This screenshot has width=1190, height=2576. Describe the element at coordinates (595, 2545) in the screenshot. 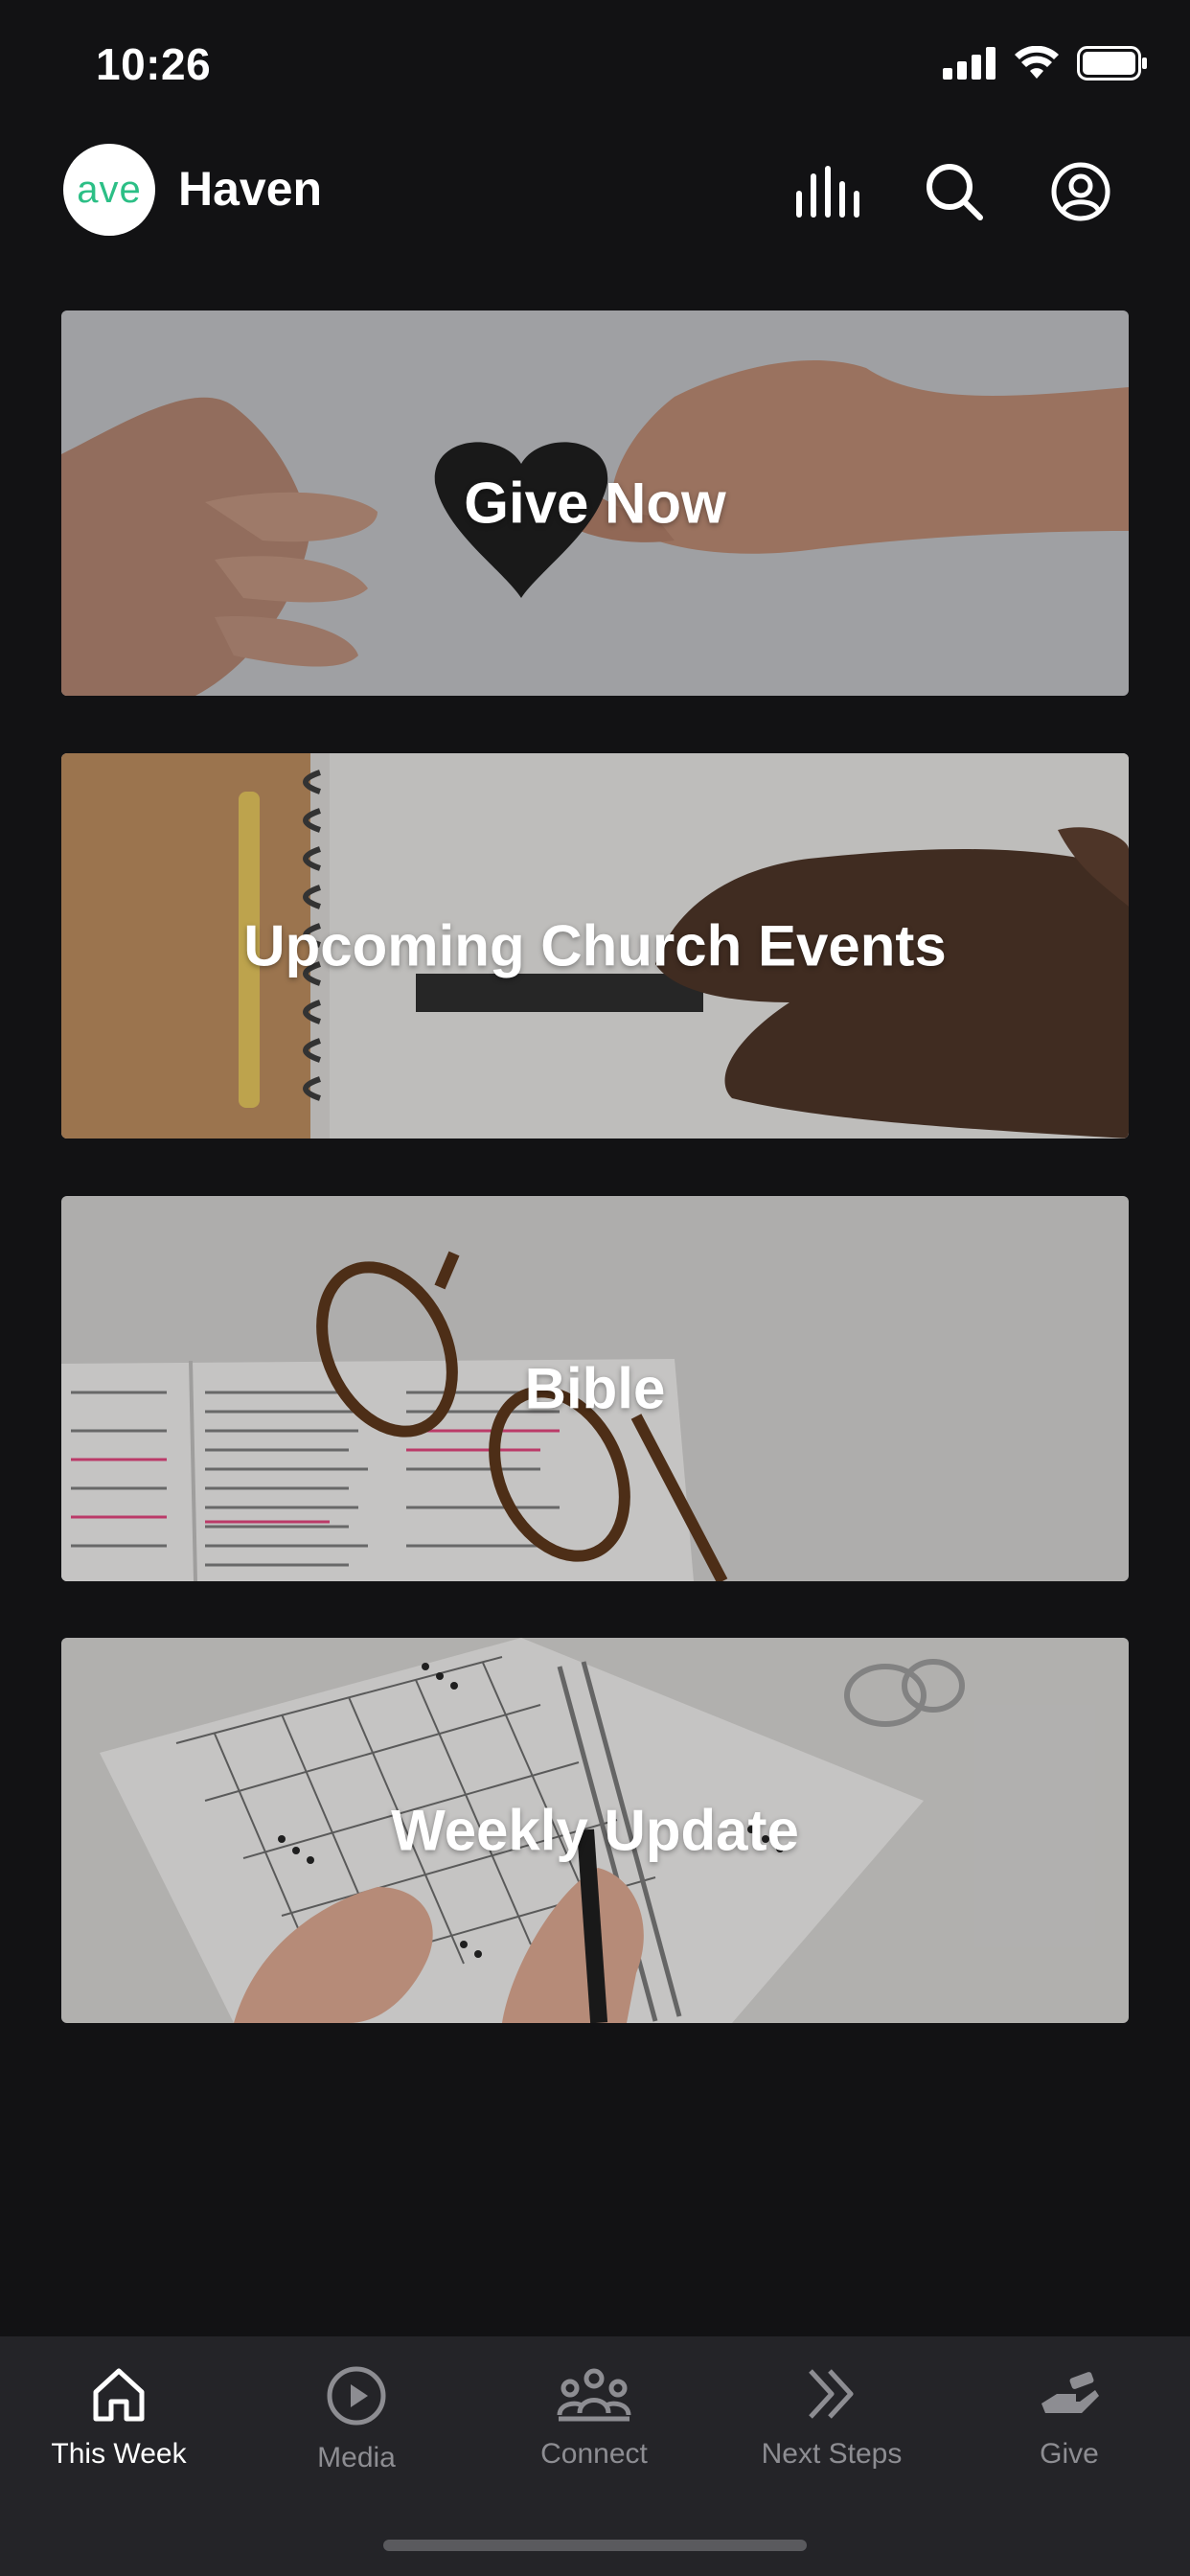

I see `home-indicator` at that location.